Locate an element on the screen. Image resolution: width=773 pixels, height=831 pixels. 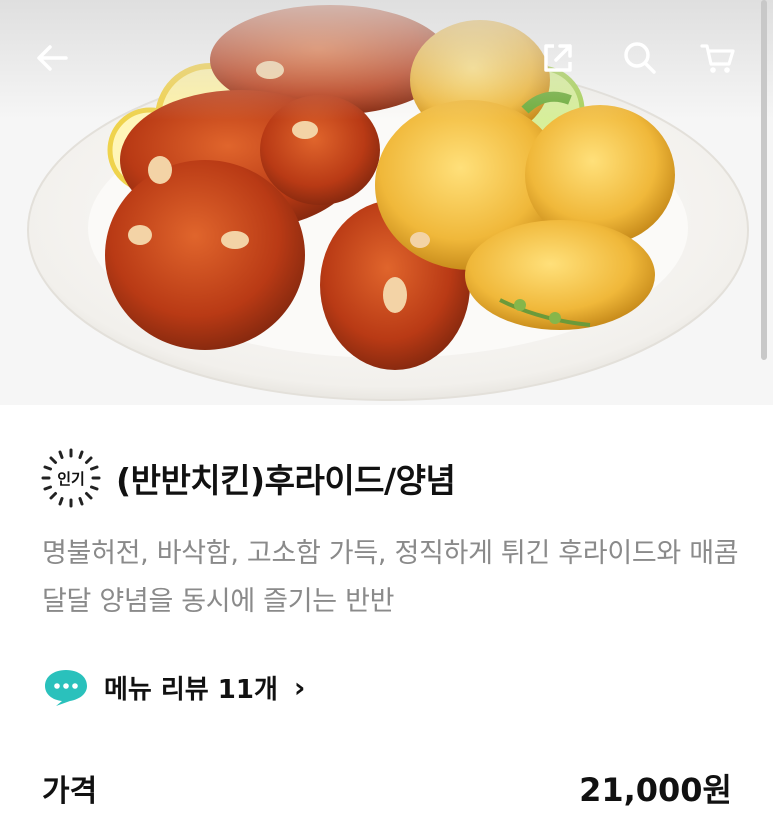
price-value: 21,000원 is located at coordinates (655, 790).